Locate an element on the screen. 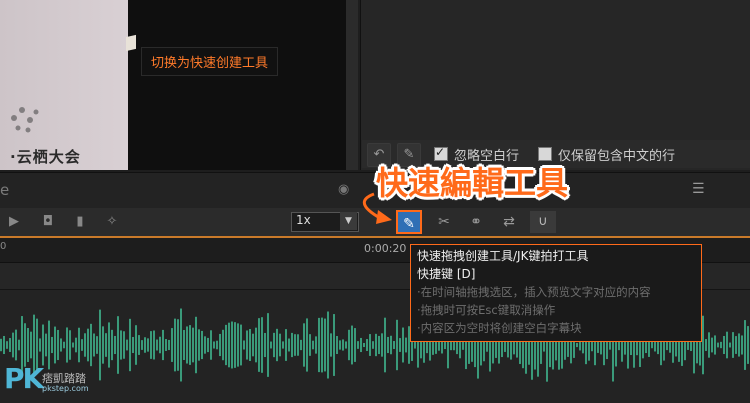  watermark: PK 痞凱踏踏 pkstep.com is located at coordinates (64, 382).